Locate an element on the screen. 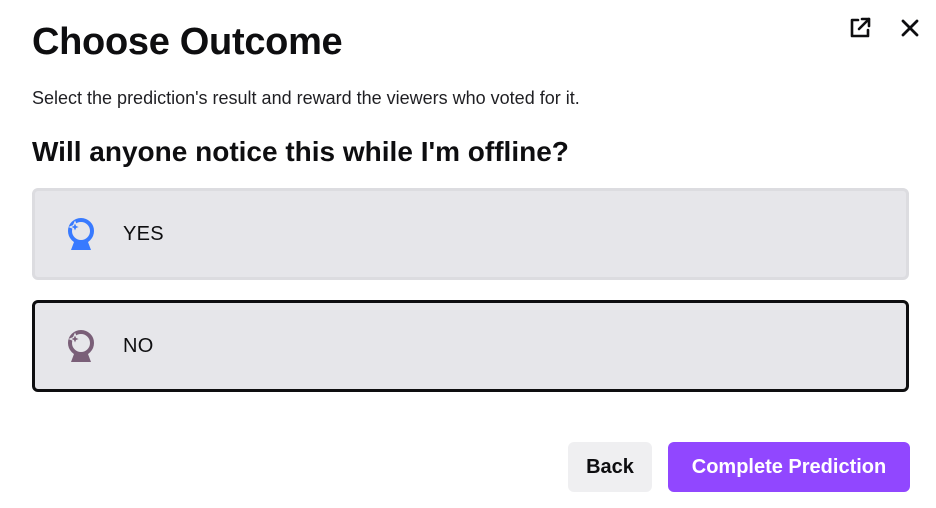 The image size is (936, 508). close-icon is located at coordinates (910, 28).